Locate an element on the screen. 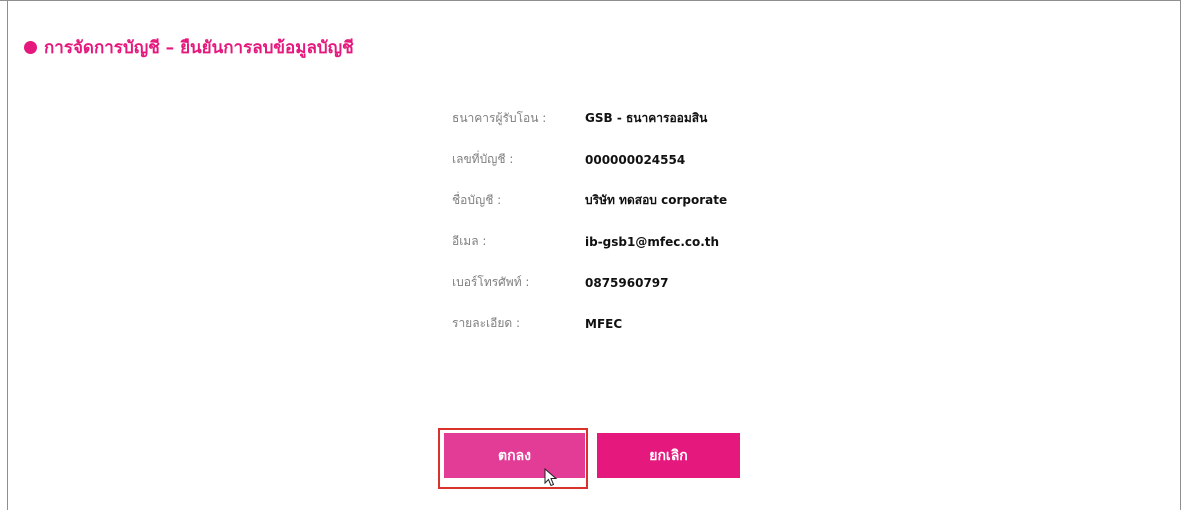  detail-row-account-number: เลขที่บัญชี : 000000024554 is located at coordinates (589, 159).